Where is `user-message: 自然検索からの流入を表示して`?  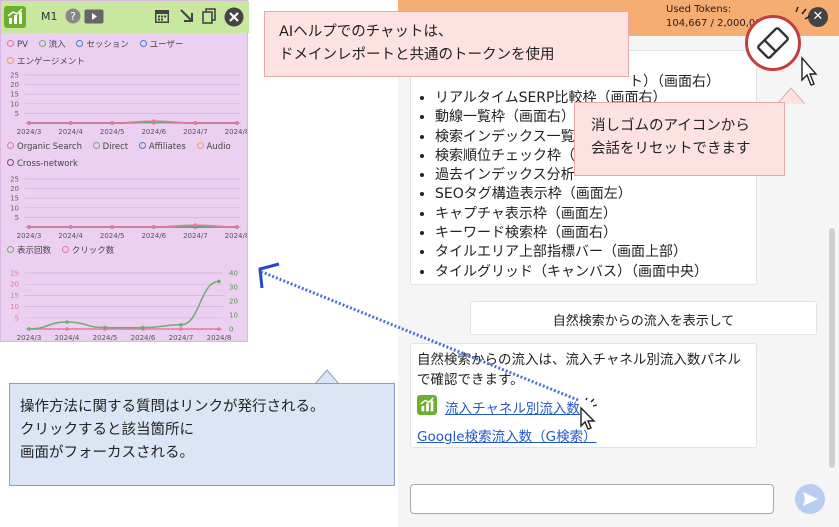 user-message: 自然検索からの流入を表示して is located at coordinates (643, 318).